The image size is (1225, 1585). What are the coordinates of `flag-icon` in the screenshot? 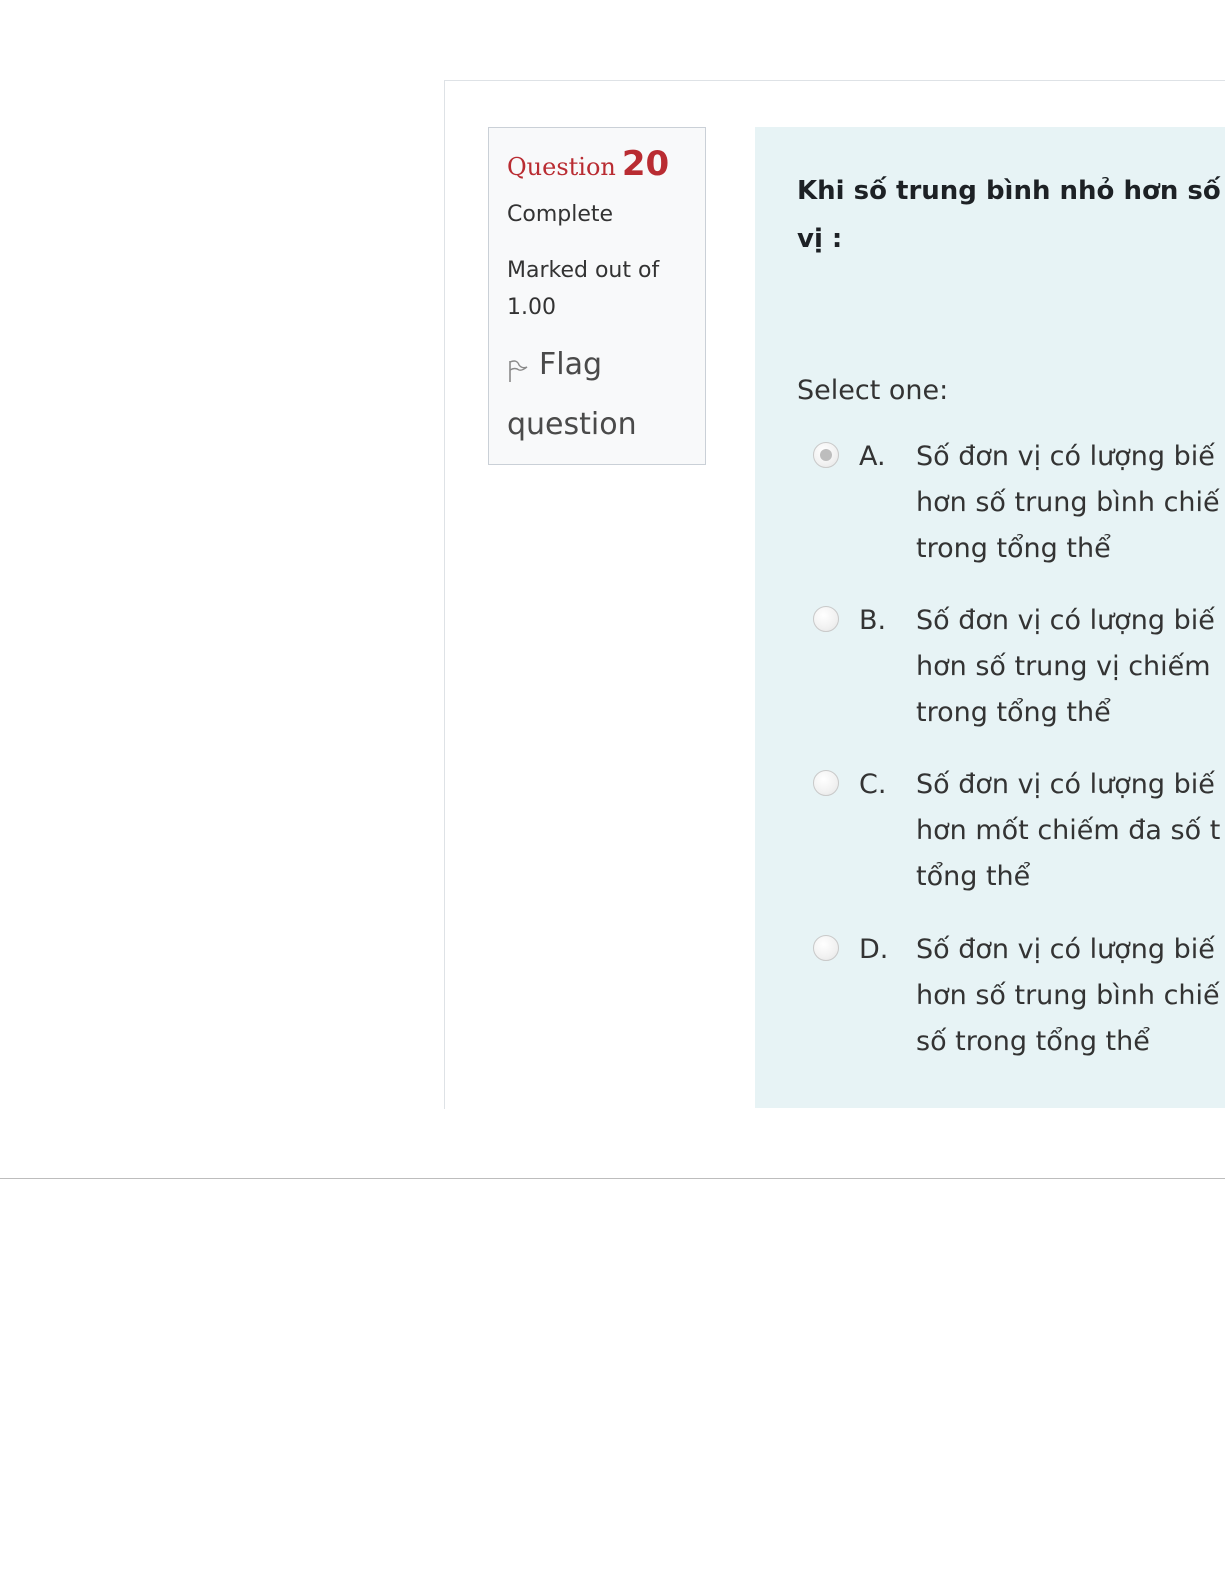 It's located at (518, 375).